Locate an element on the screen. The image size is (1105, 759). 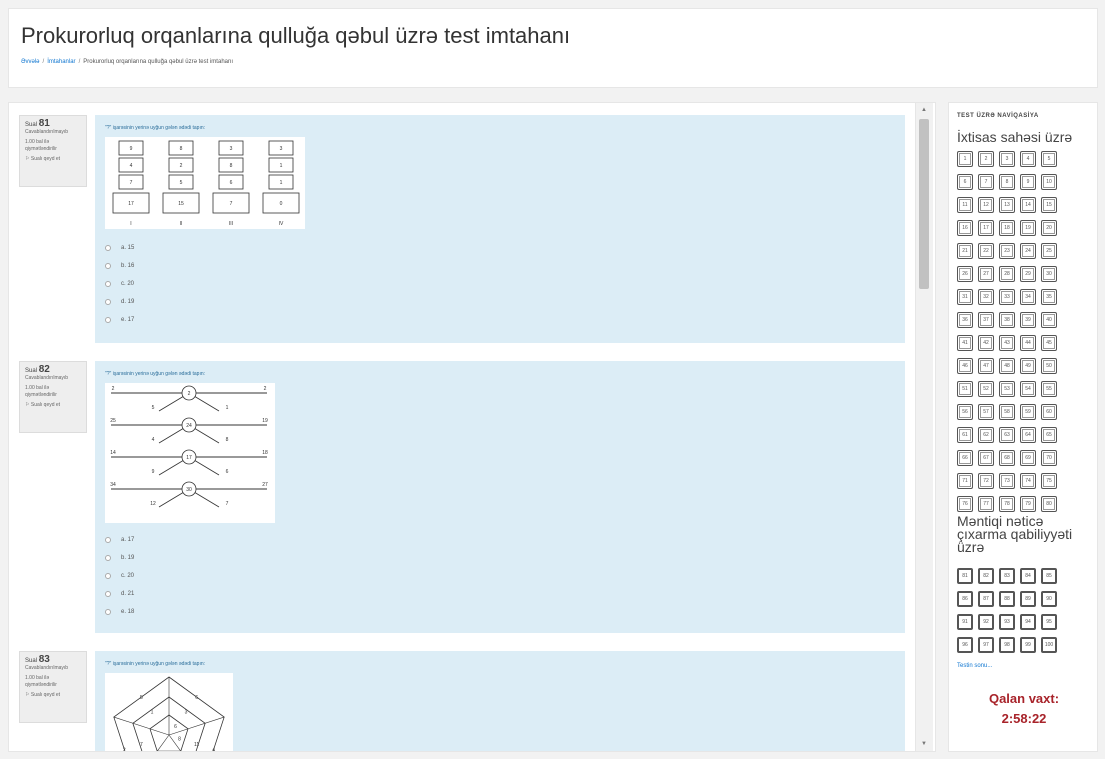
nav-question-37: 37 is located at coordinates (986, 320).